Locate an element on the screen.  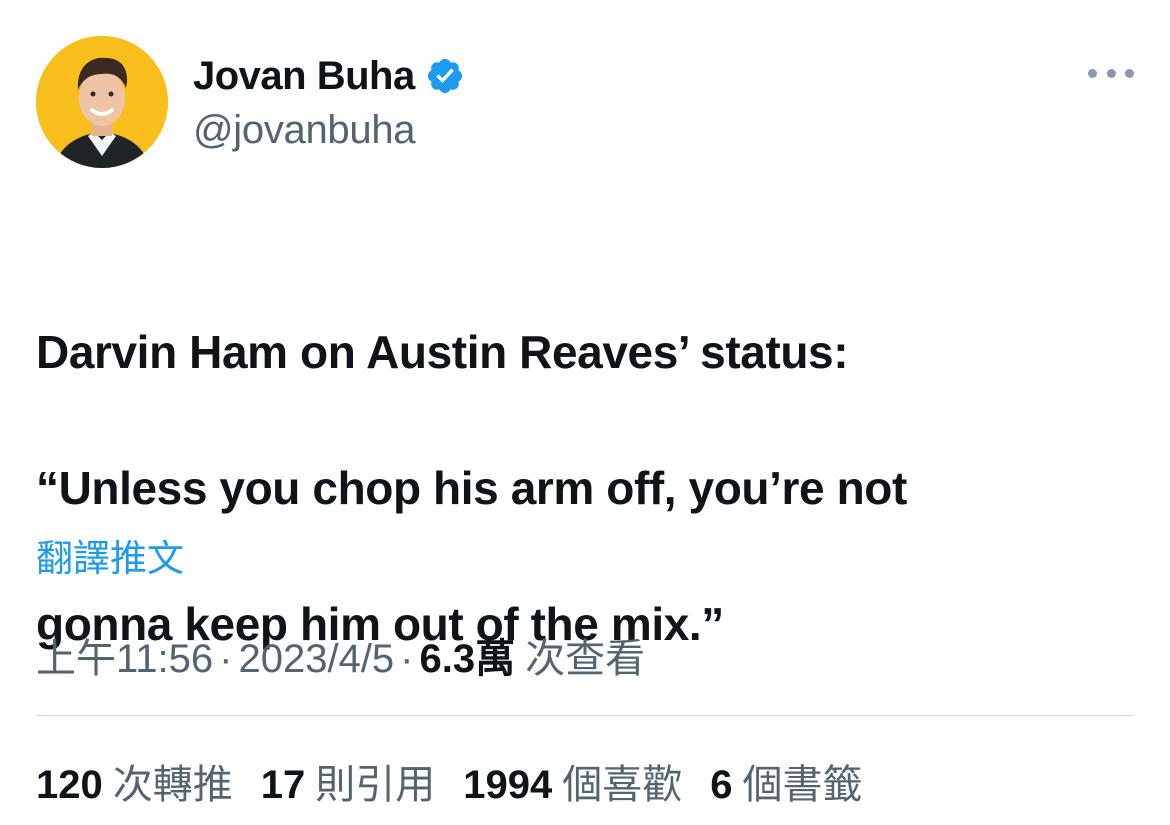
avatar-image is located at coordinates (102, 102).